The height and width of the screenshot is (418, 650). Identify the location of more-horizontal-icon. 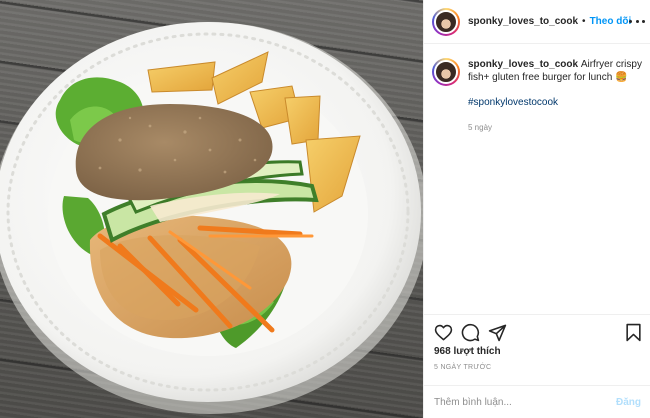
(637, 21).